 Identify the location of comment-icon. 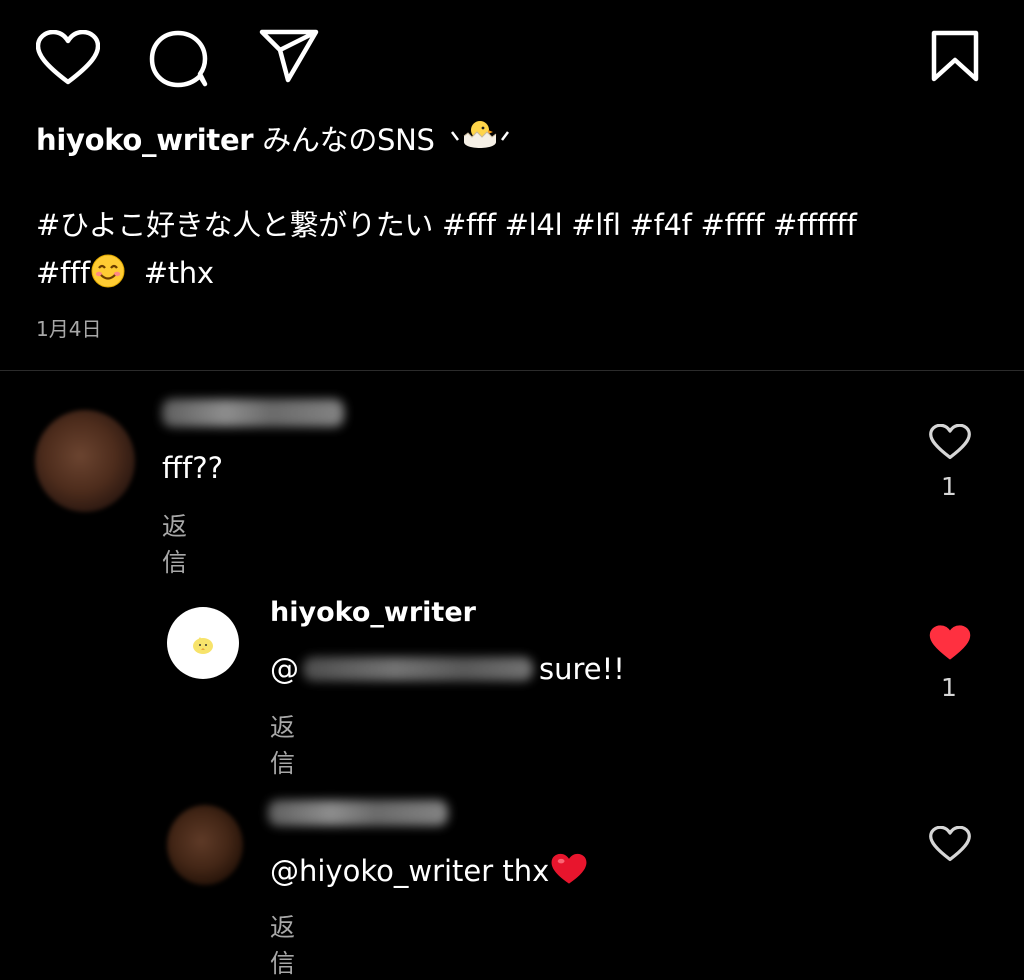
(179, 59).